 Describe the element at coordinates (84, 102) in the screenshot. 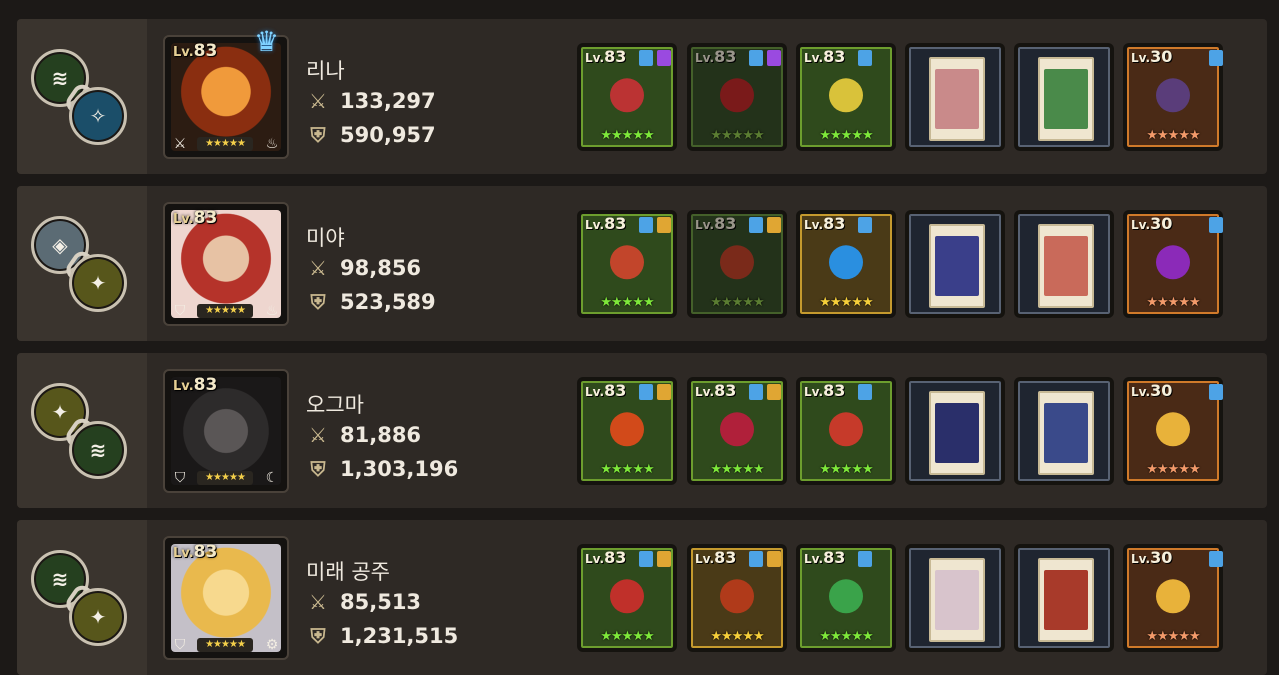

I see `chain-link-badge: ≋ ✧` at that location.